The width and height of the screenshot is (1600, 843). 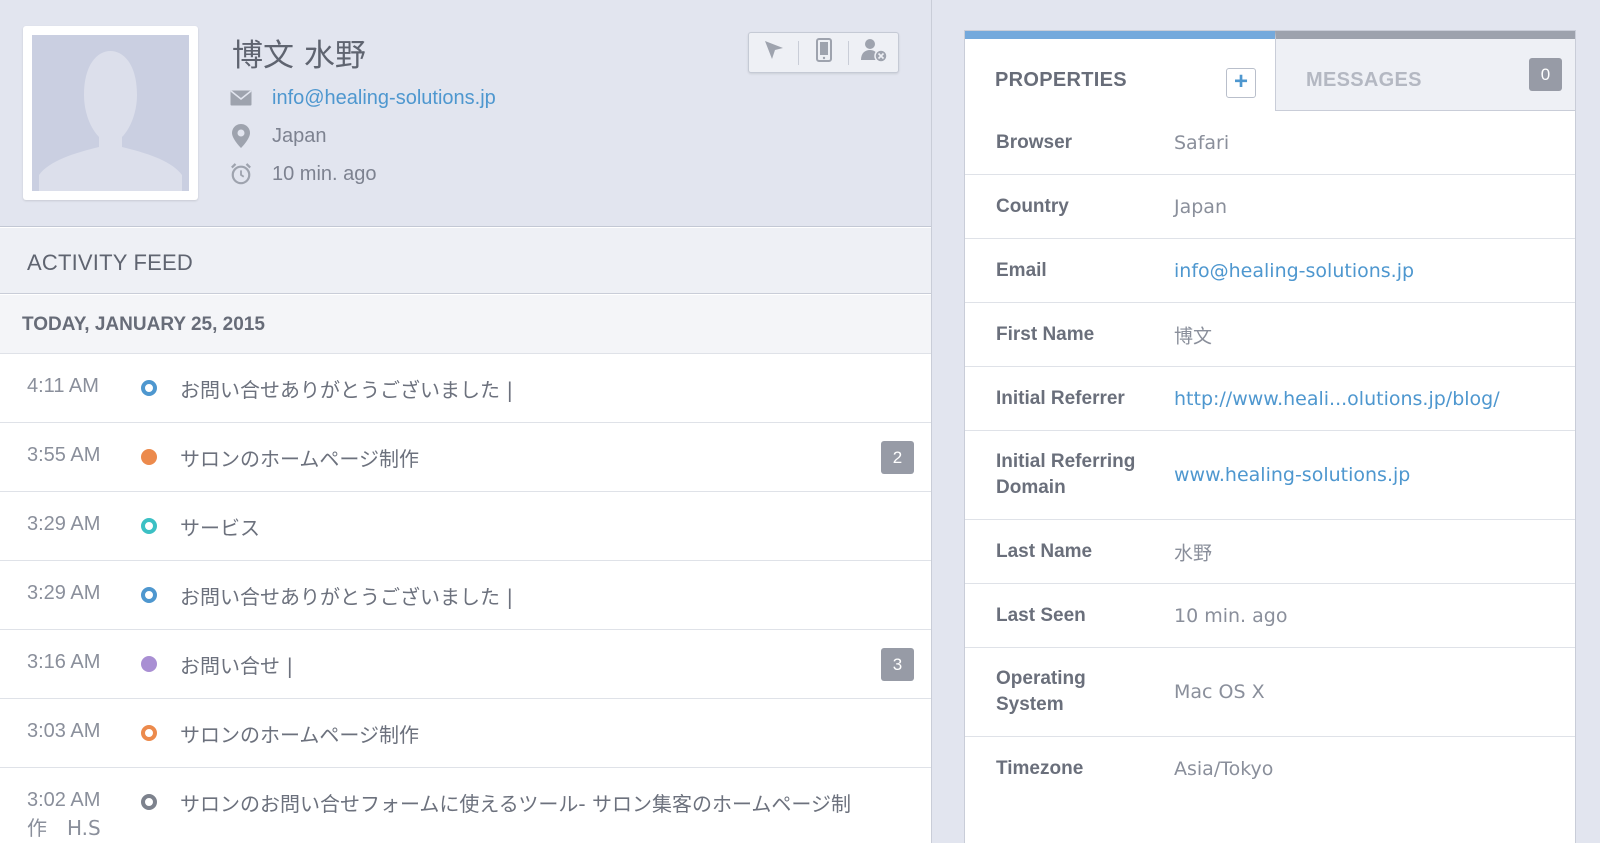 What do you see at coordinates (897, 457) in the screenshot?
I see `feed-item-count-badge: 2` at bounding box center [897, 457].